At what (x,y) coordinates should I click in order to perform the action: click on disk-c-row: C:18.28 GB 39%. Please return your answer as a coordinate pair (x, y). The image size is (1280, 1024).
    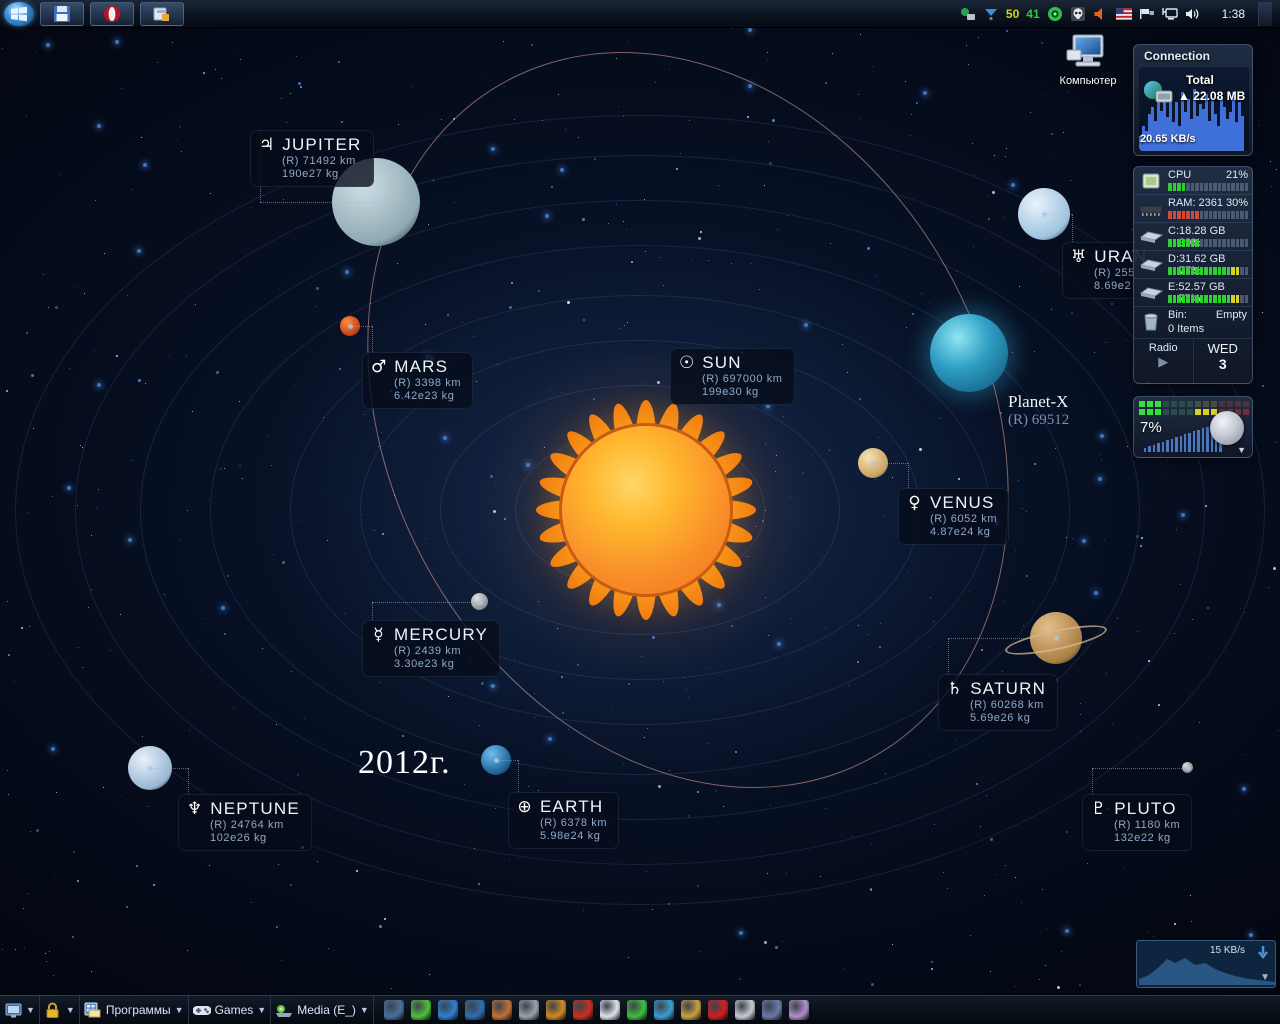
    Looking at the image, I should click on (1193, 237).